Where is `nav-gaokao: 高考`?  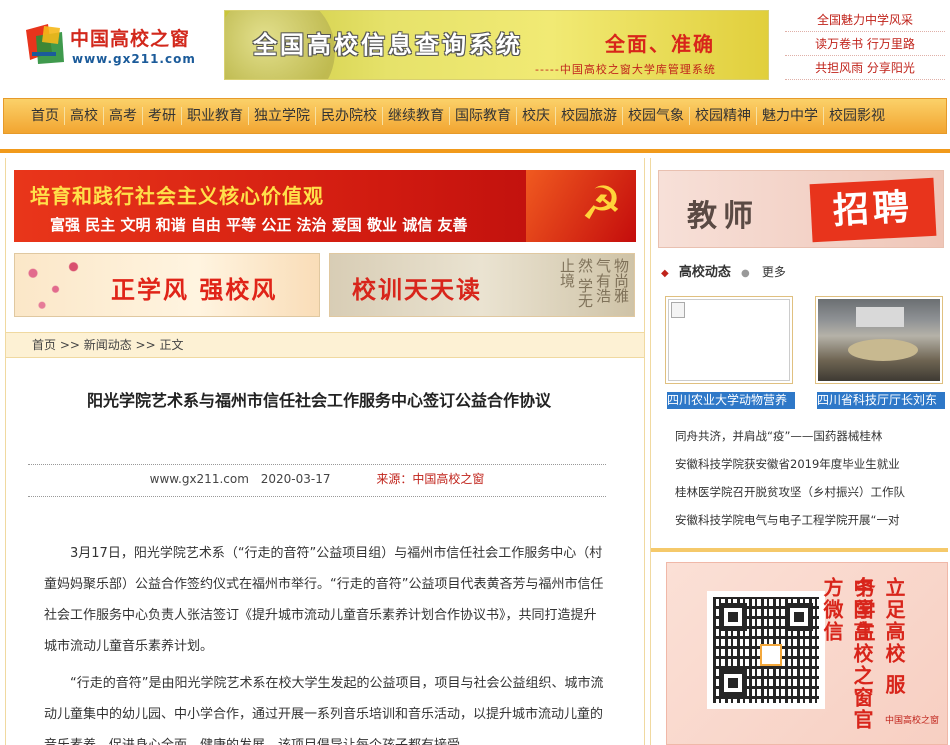
nav-gaokao: 高考 is located at coordinates (123, 116).